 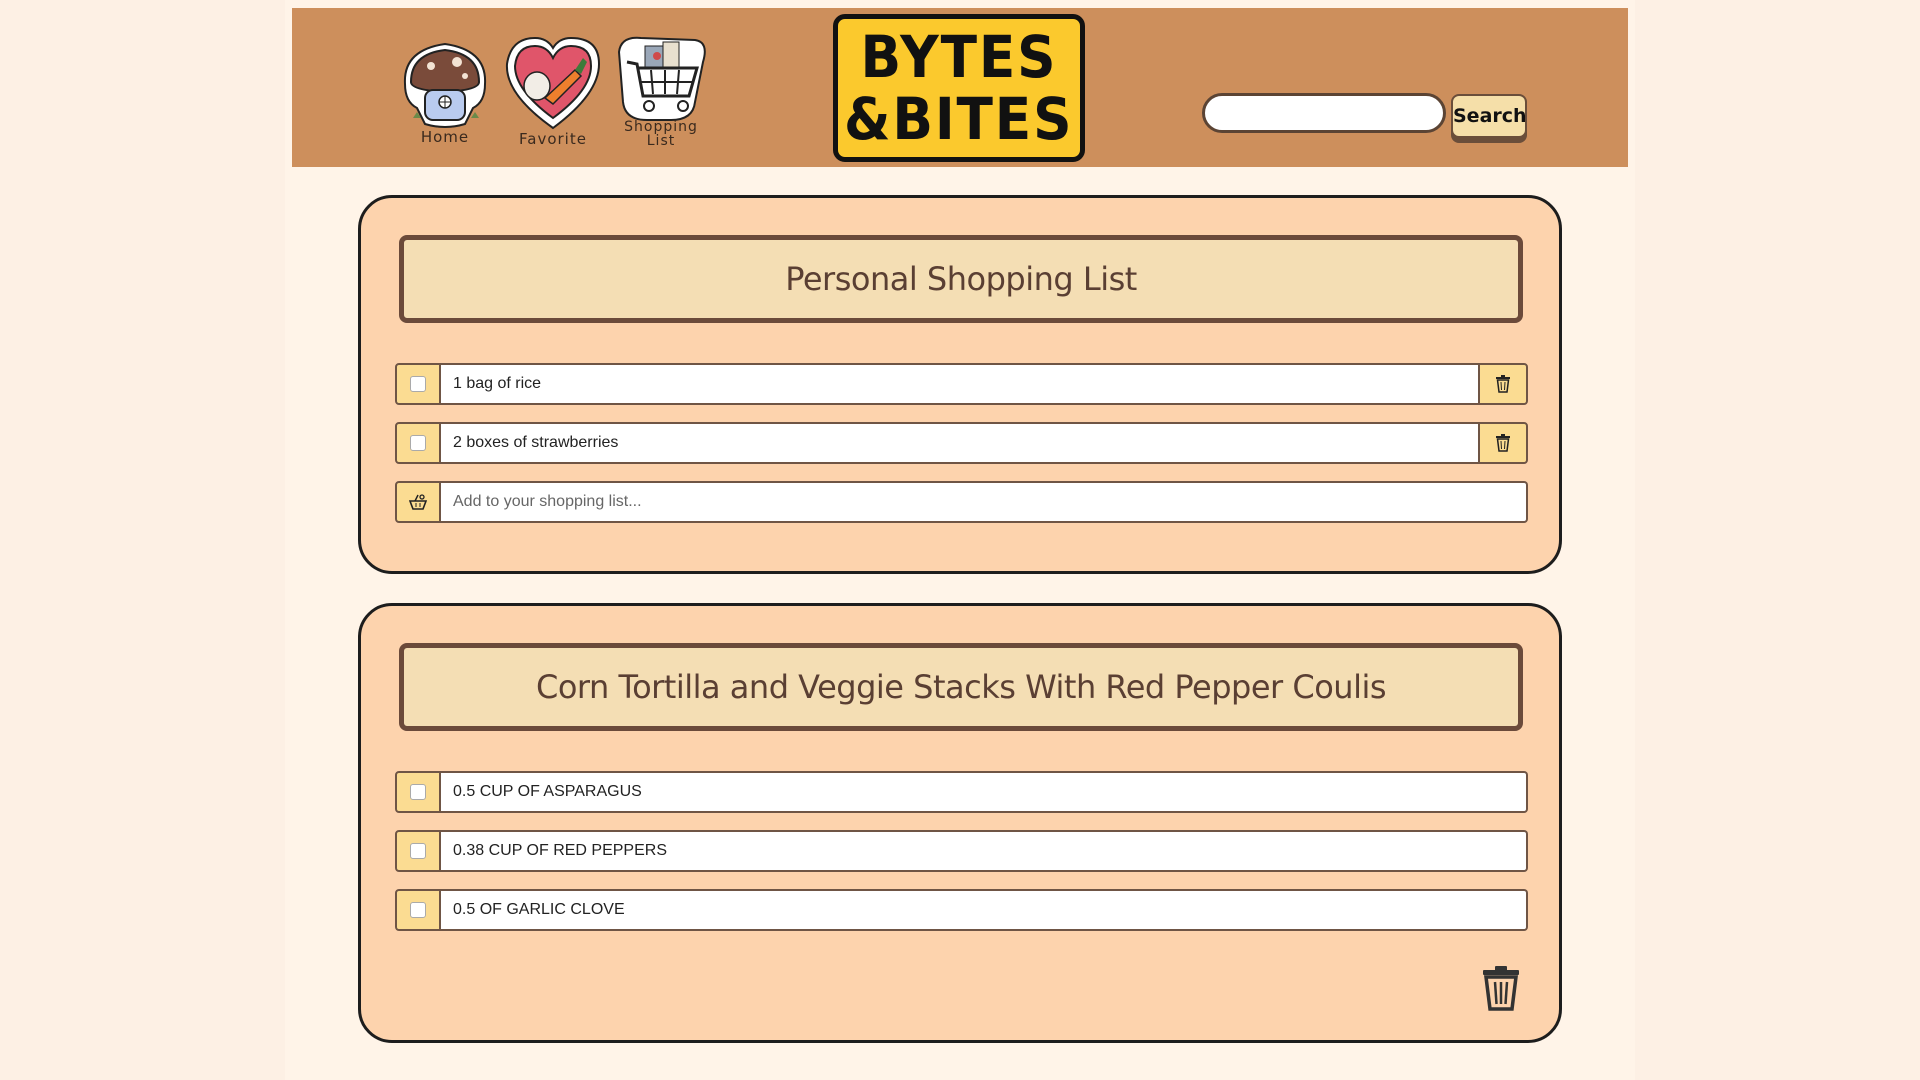 I want to click on item-text: 1 bag of rice, so click(x=959, y=384).